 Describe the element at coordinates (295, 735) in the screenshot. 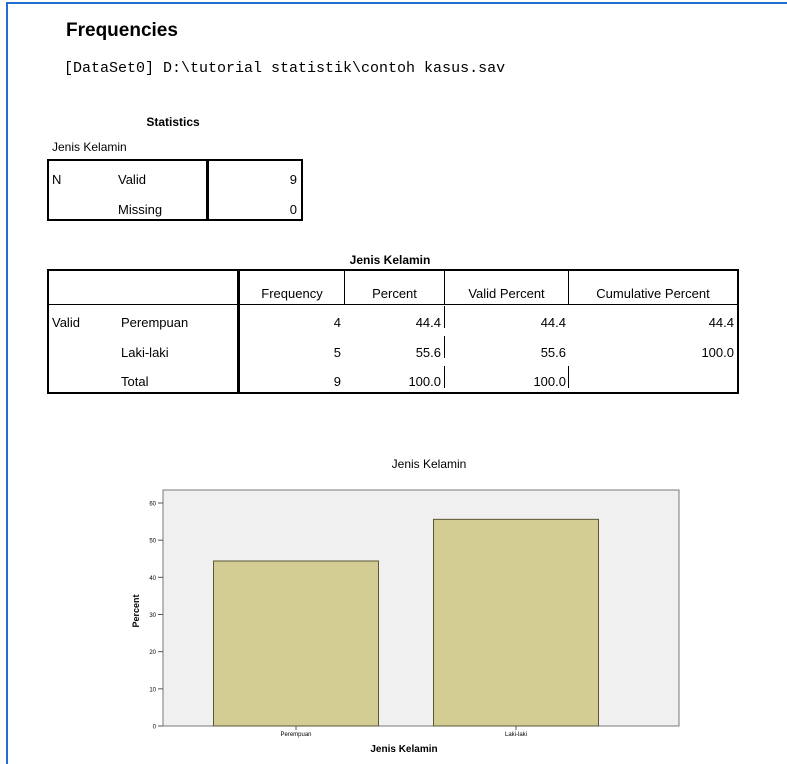

I see `x-tick-label: Perempuan` at that location.